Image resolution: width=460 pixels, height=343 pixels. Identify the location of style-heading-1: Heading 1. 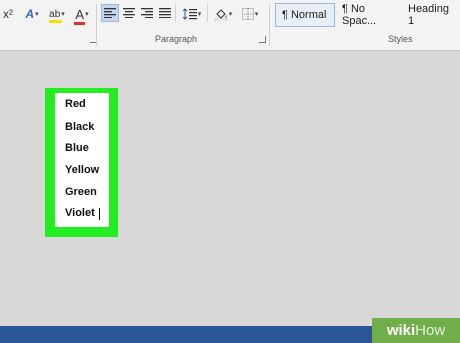
(431, 15).